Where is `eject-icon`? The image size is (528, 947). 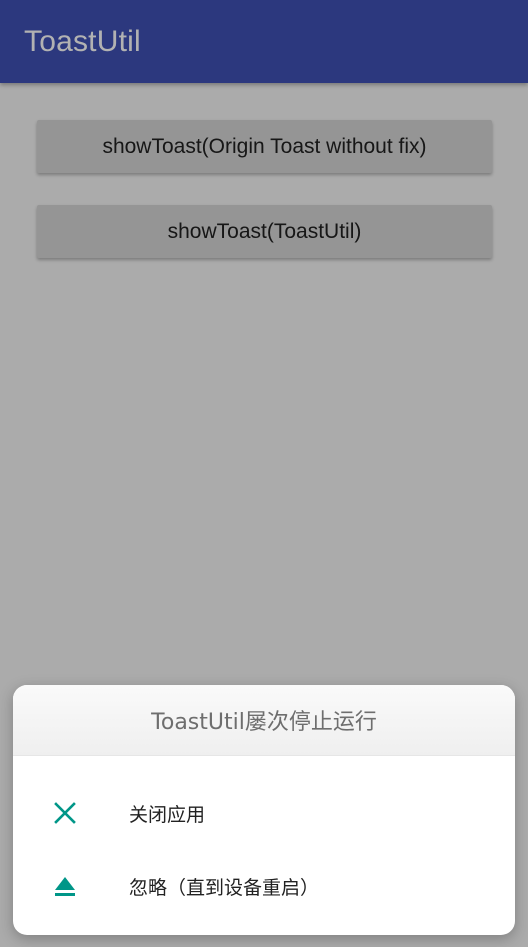
eject-icon is located at coordinates (65, 886).